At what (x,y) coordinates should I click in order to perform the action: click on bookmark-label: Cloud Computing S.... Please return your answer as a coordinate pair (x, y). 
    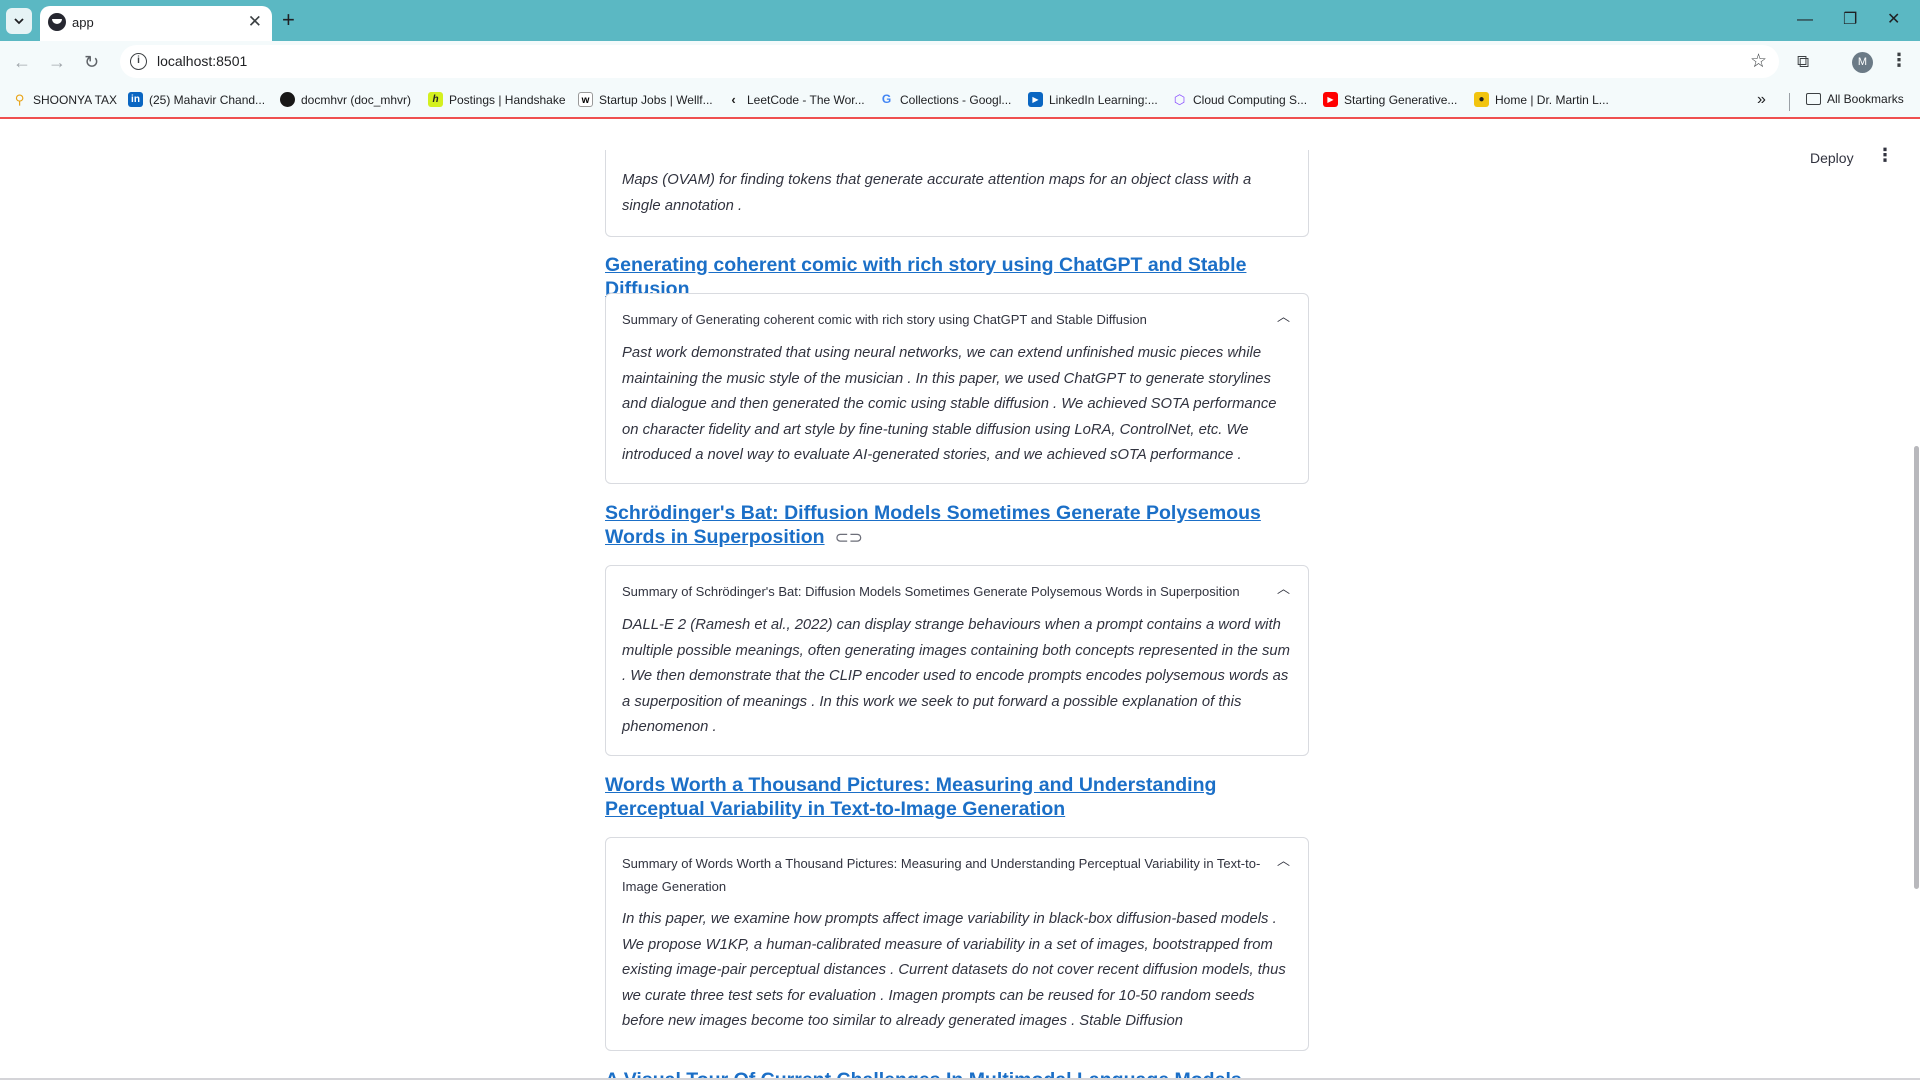
    Looking at the image, I should click on (1250, 99).